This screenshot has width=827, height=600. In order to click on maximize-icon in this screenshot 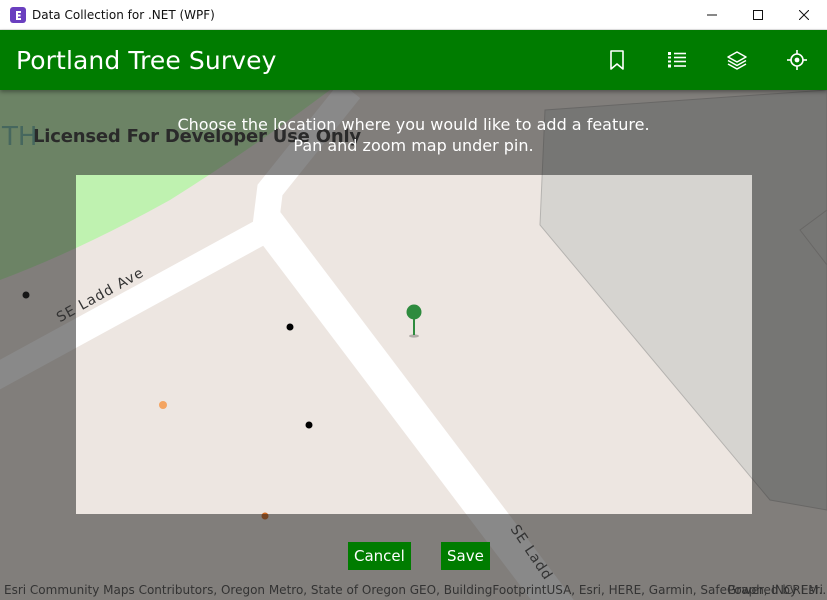, I will do `click(758, 15)`.